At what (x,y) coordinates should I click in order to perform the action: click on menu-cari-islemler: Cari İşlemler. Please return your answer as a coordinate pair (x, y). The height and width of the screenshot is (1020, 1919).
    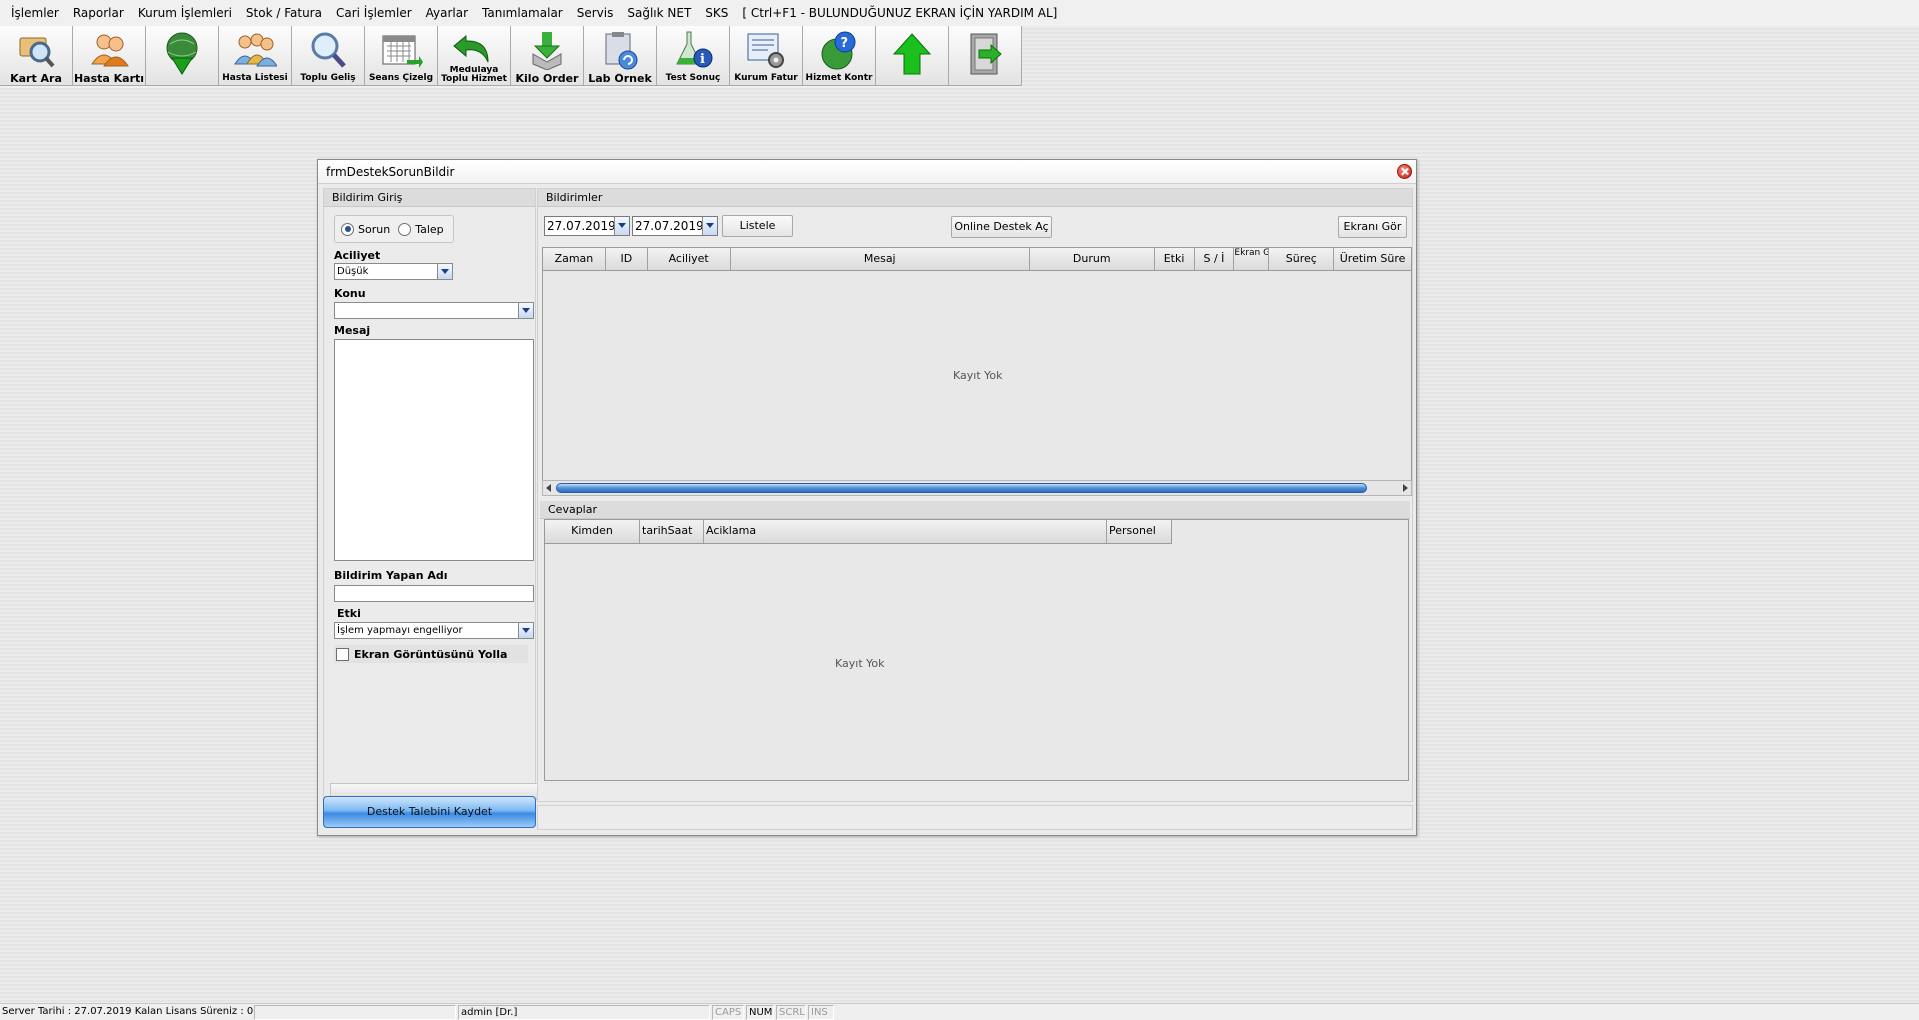
    Looking at the image, I should click on (374, 13).